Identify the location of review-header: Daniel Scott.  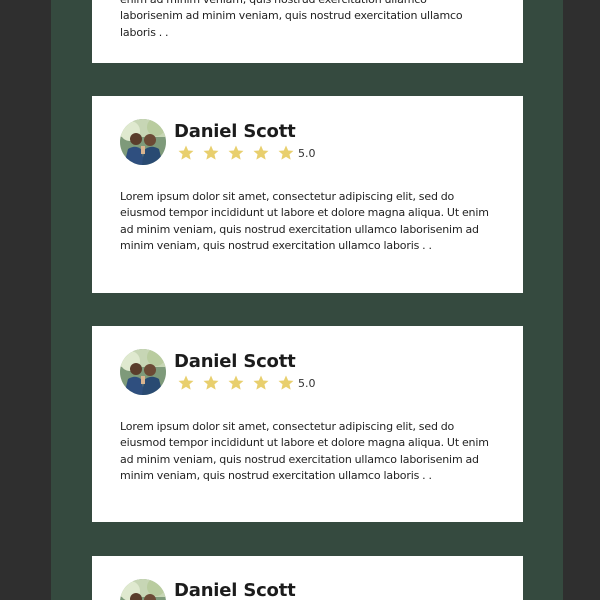
(208, 589).